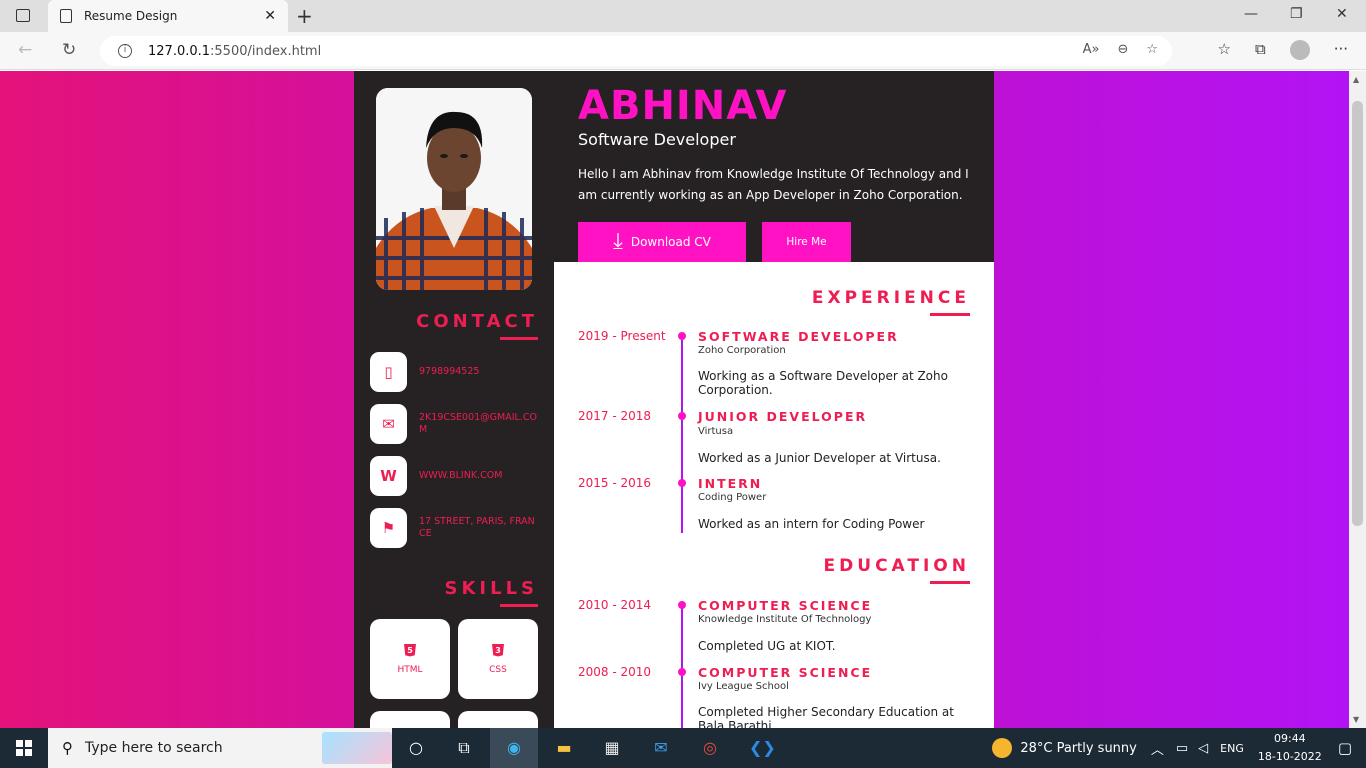  What do you see at coordinates (657, 139) in the screenshot?
I see `person-role: Software Developer` at bounding box center [657, 139].